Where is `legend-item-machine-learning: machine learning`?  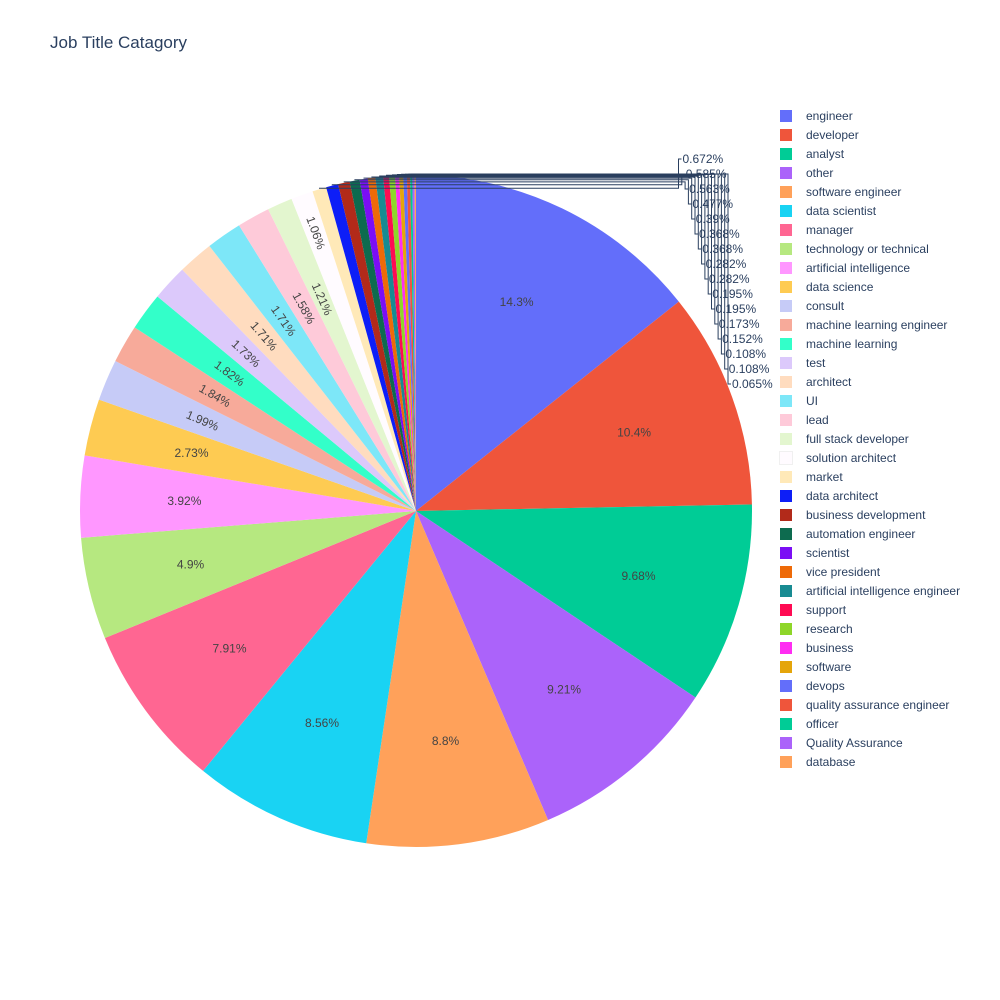
legend-item-machine-learning: machine learning is located at coordinates (868, 343).